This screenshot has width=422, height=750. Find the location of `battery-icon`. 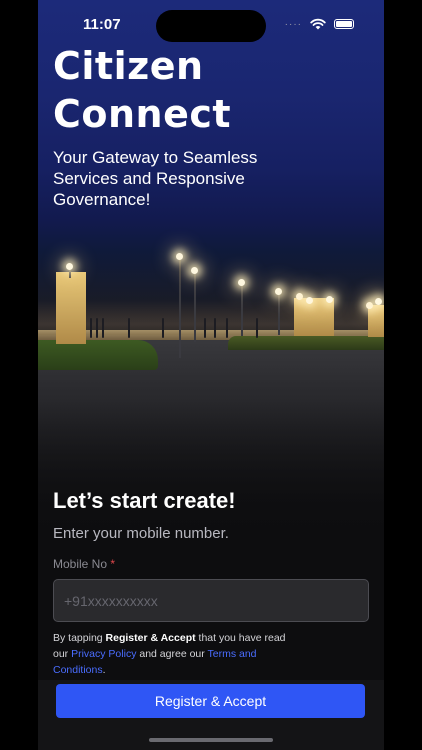

battery-icon is located at coordinates (344, 24).